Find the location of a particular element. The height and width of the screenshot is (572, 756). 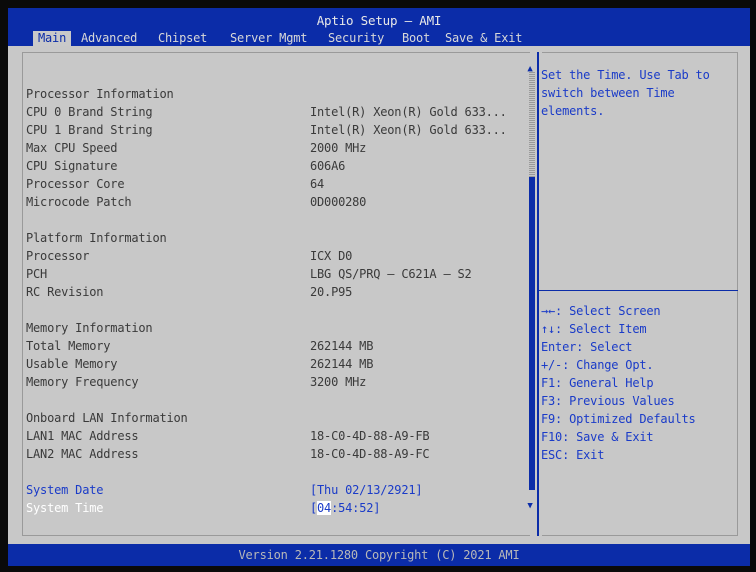

processor-core-value: 64 is located at coordinates (317, 184).